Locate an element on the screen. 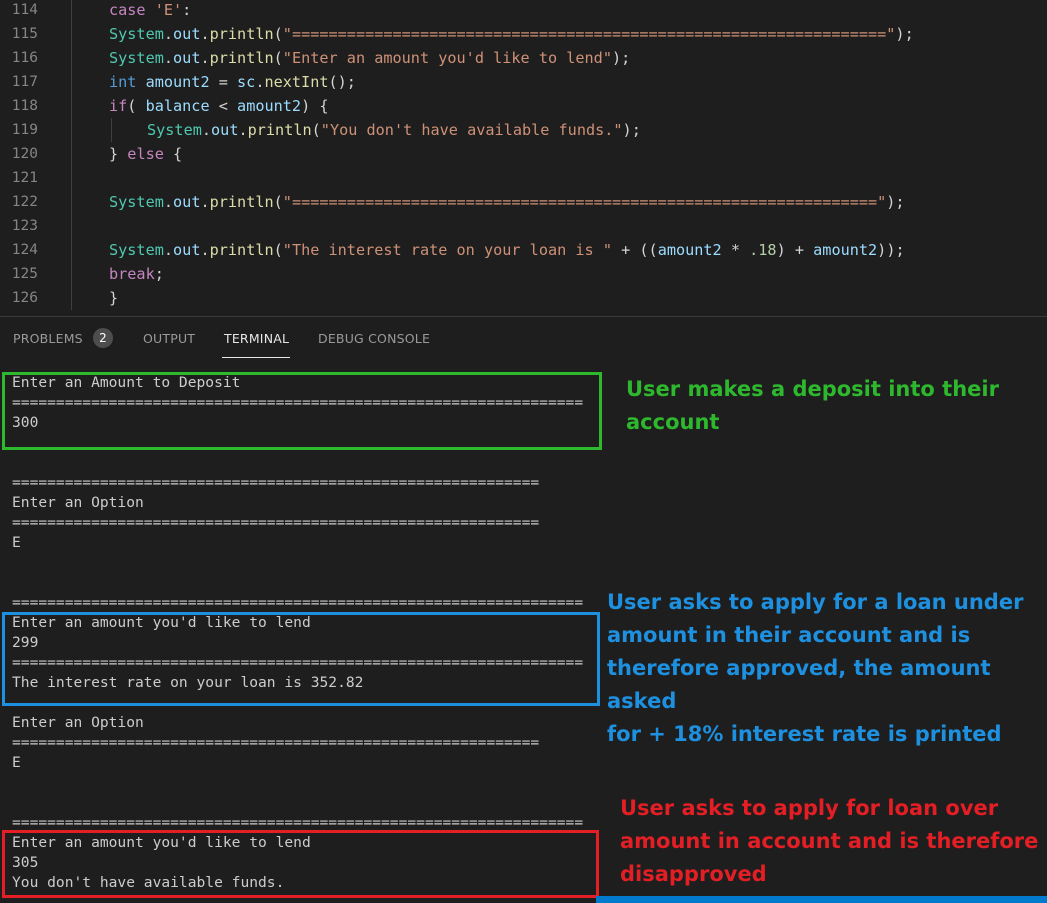 The height and width of the screenshot is (903, 1047). problems-count-badge: 2 is located at coordinates (103, 338).